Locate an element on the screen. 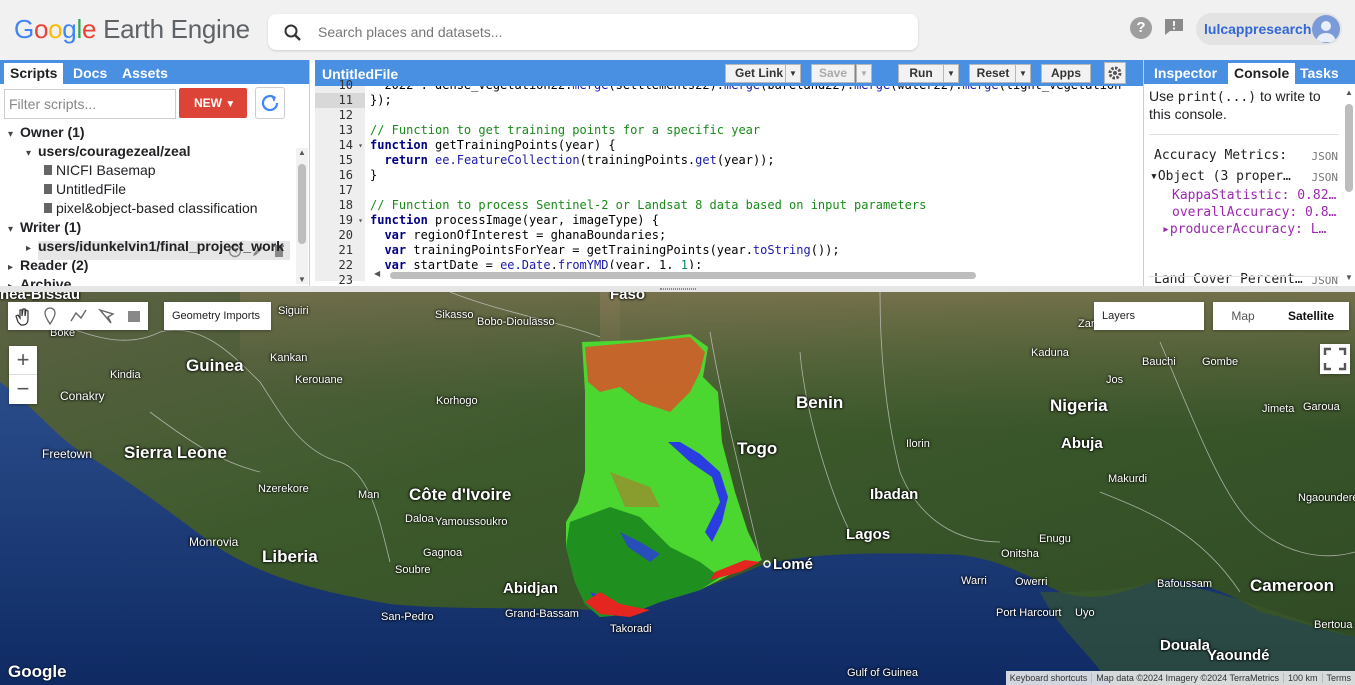 This screenshot has height=685, width=1355. map-place-label: Bobo-Dioulasso is located at coordinates (516, 322).